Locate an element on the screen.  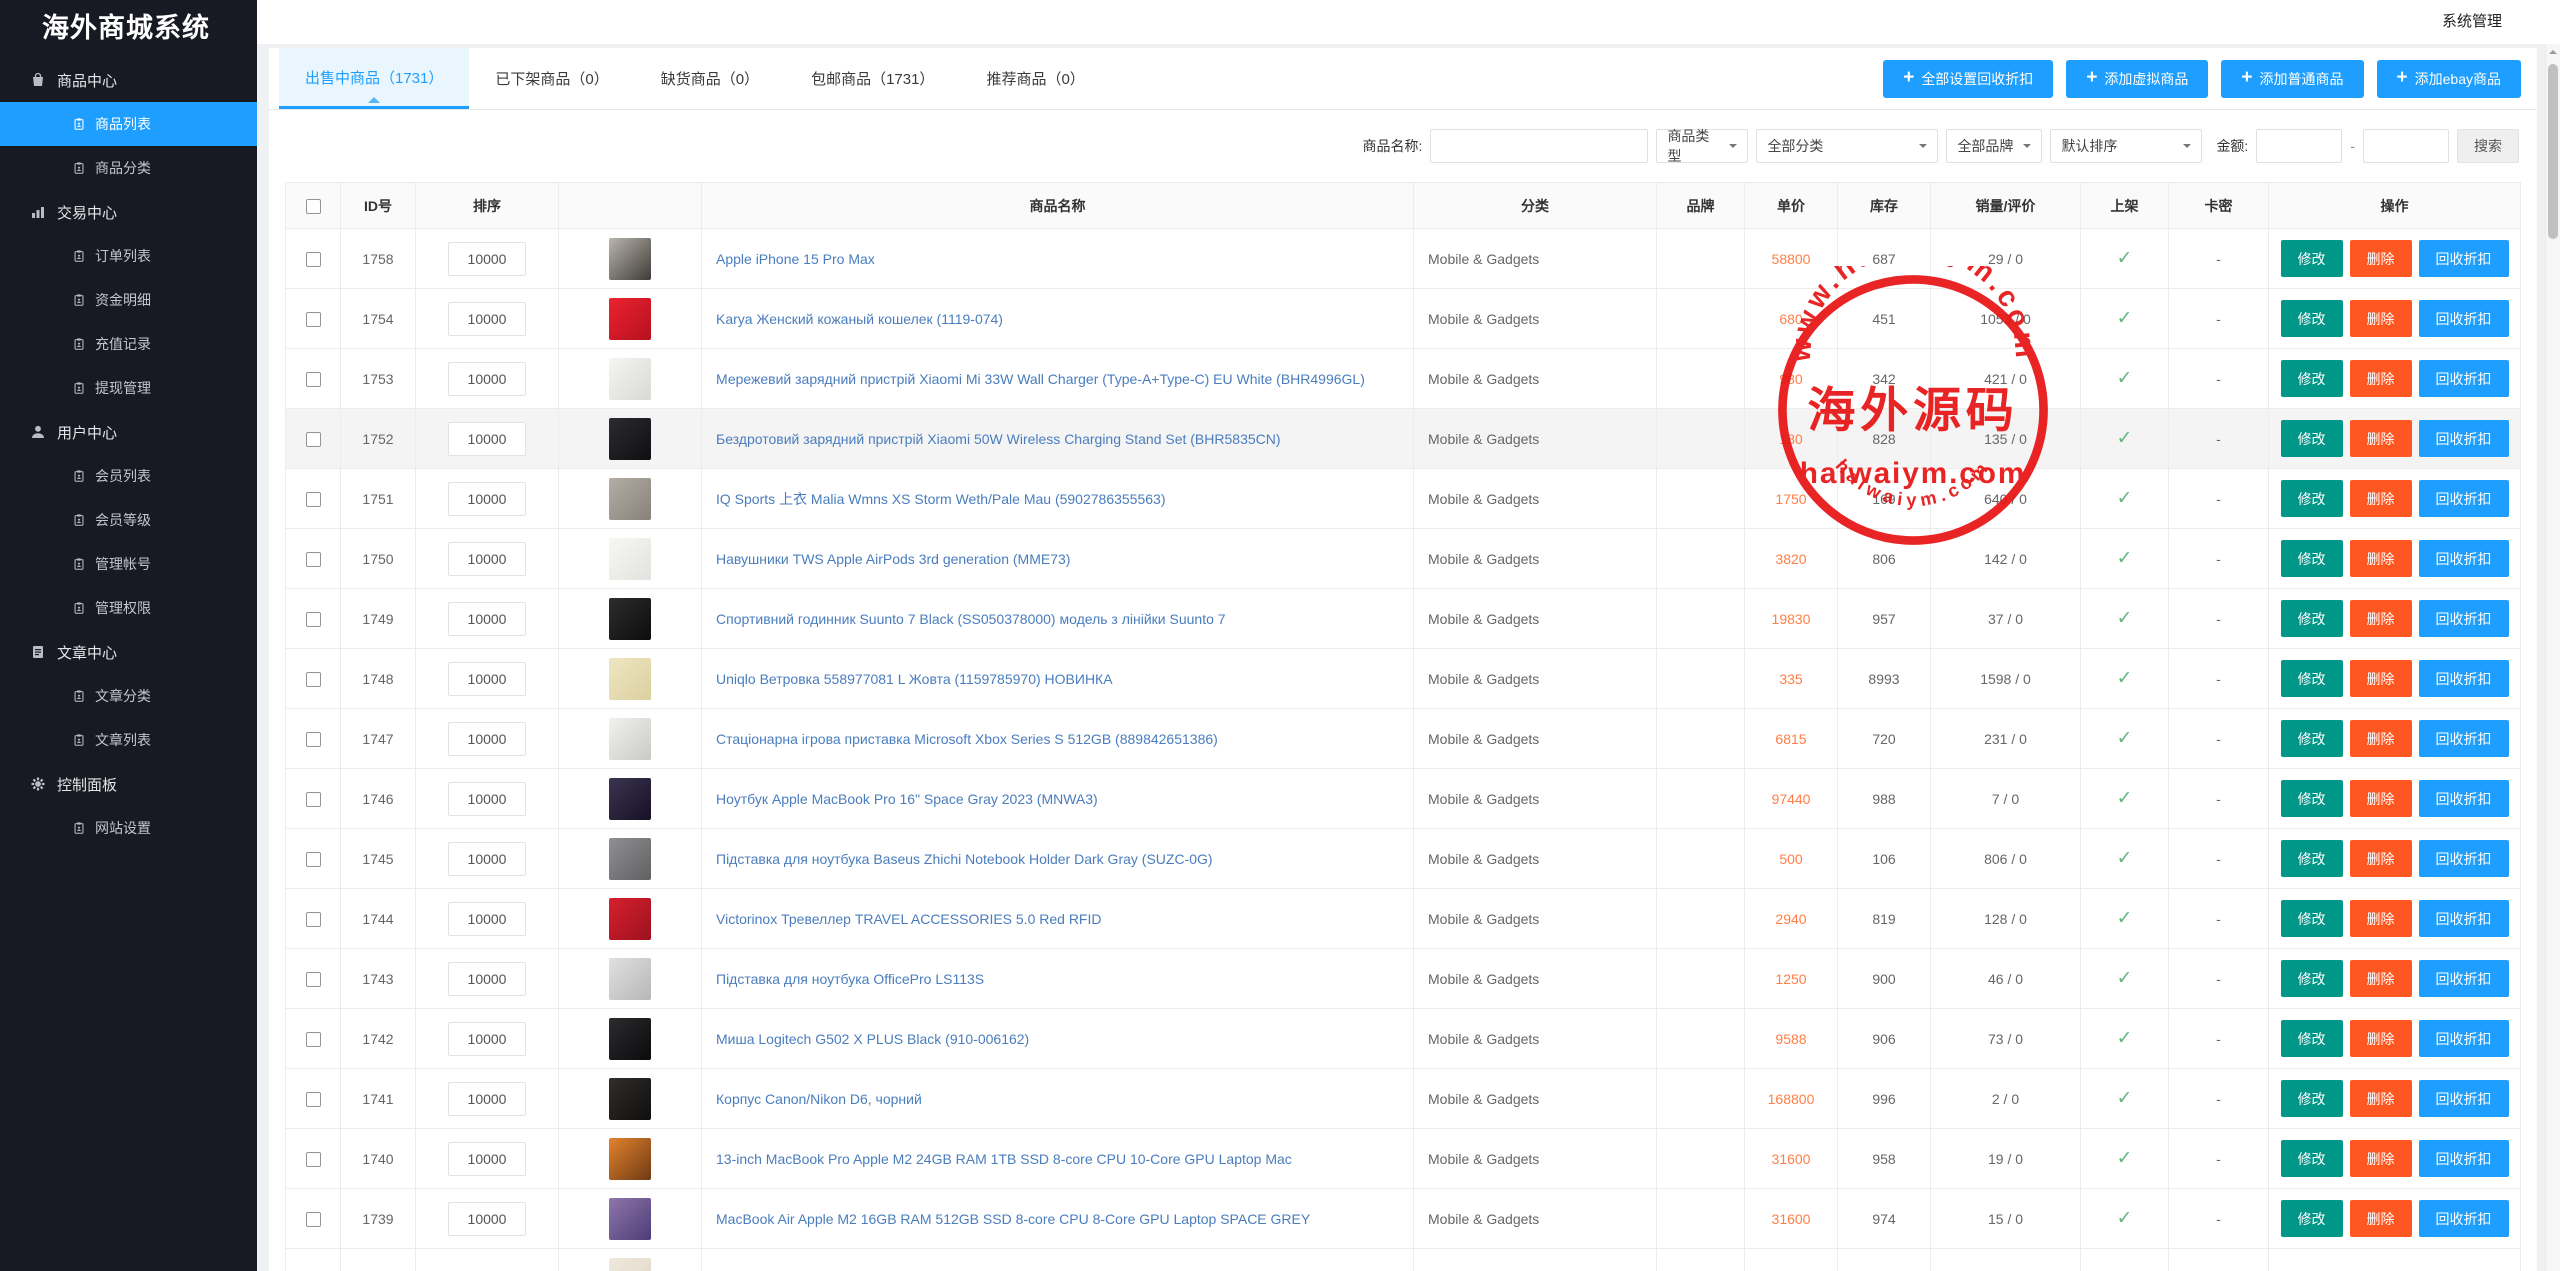
vertical-scrollbar is located at coordinates (2552, 657).